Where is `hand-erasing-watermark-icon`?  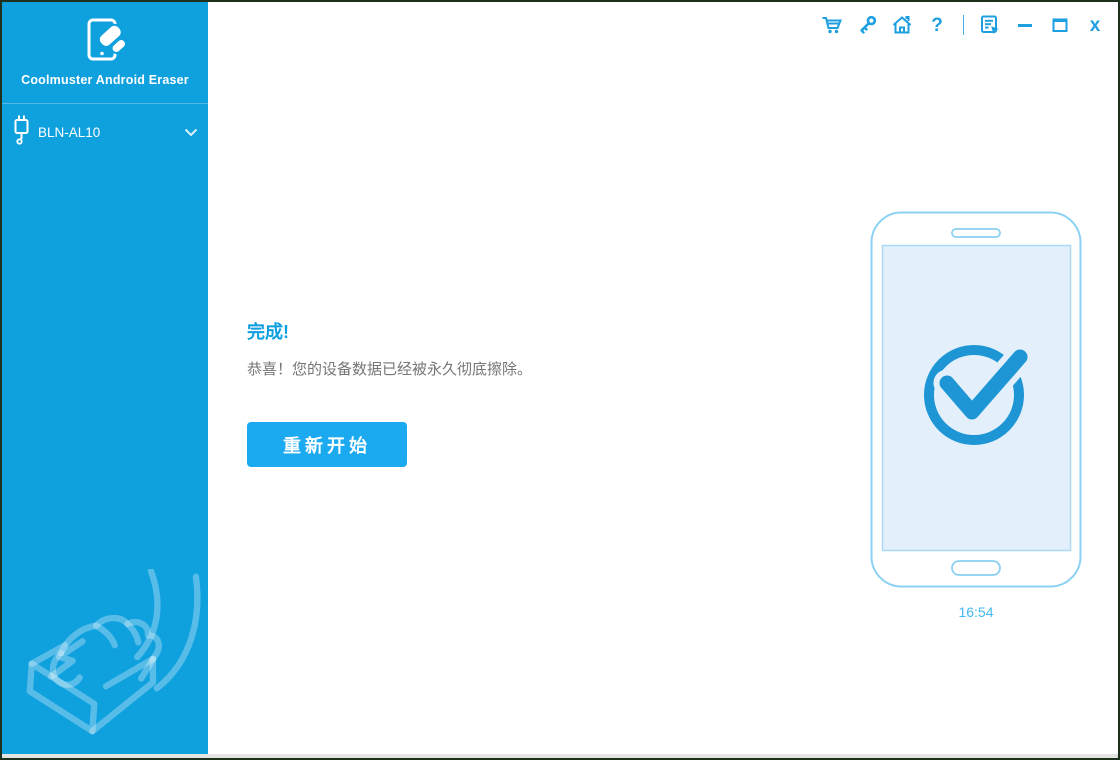 hand-erasing-watermark-icon is located at coordinates (106, 656).